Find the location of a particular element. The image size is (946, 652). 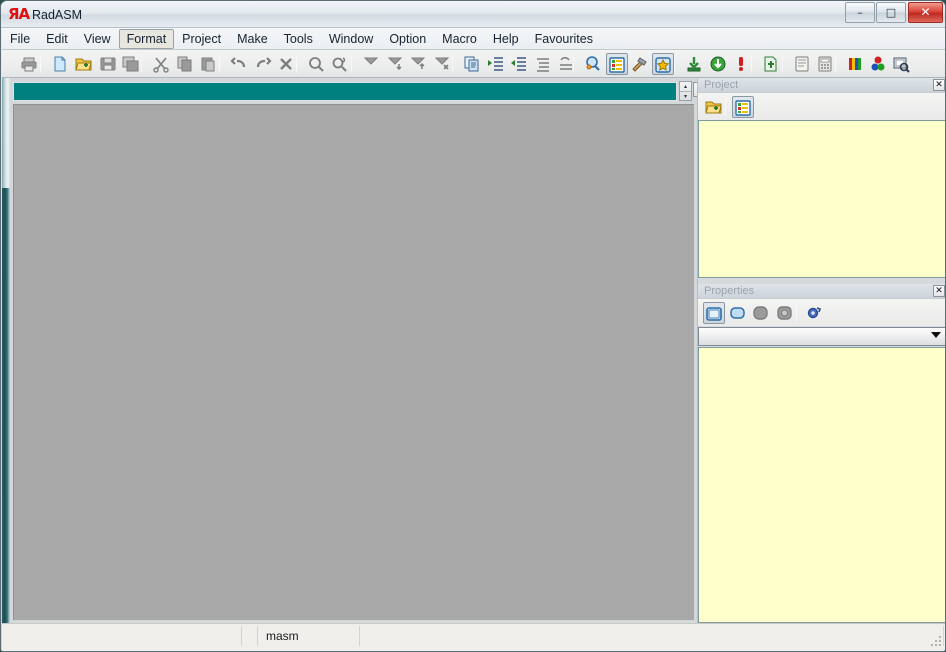

properties-view-icon is located at coordinates (617, 64).